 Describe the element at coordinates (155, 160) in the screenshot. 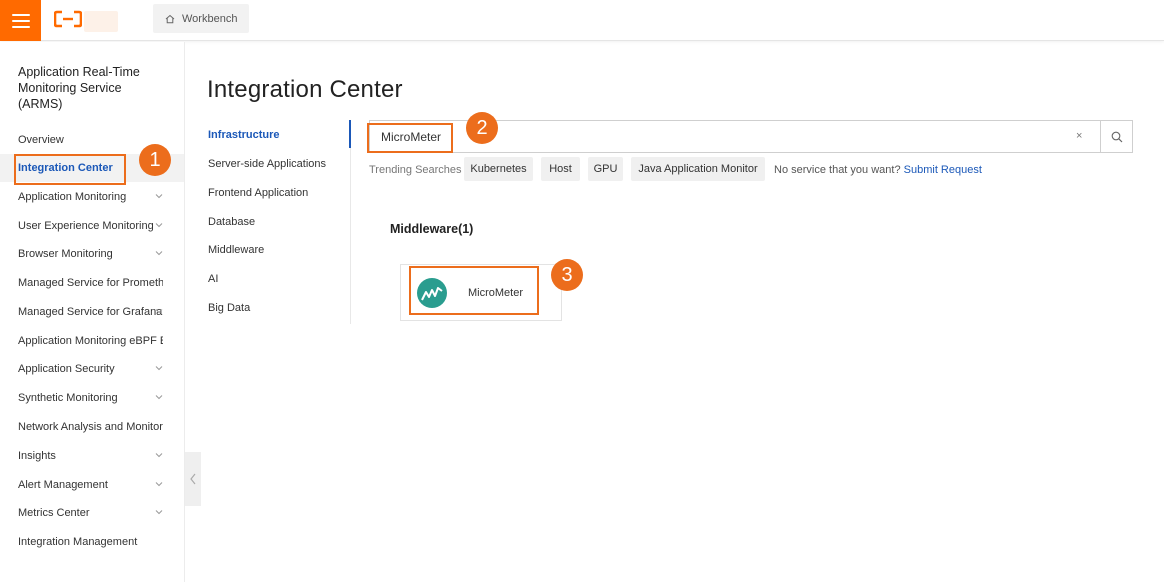

I see `step-badge-1: 1` at that location.